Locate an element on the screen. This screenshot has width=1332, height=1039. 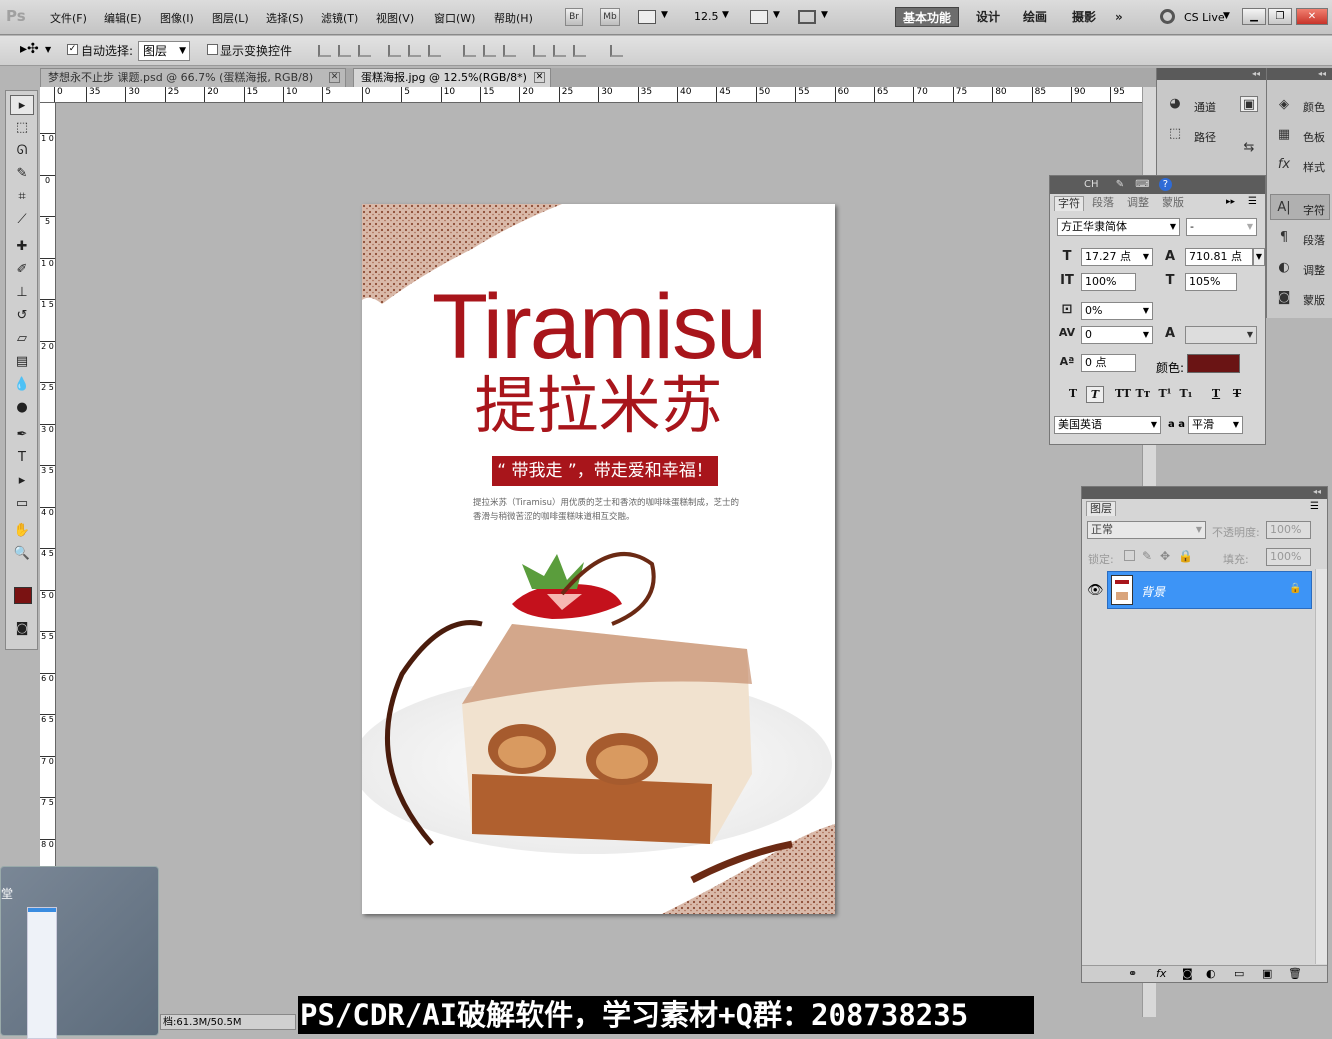
marquee-tool-icon: ⬚ is located at coordinates (22, 128).